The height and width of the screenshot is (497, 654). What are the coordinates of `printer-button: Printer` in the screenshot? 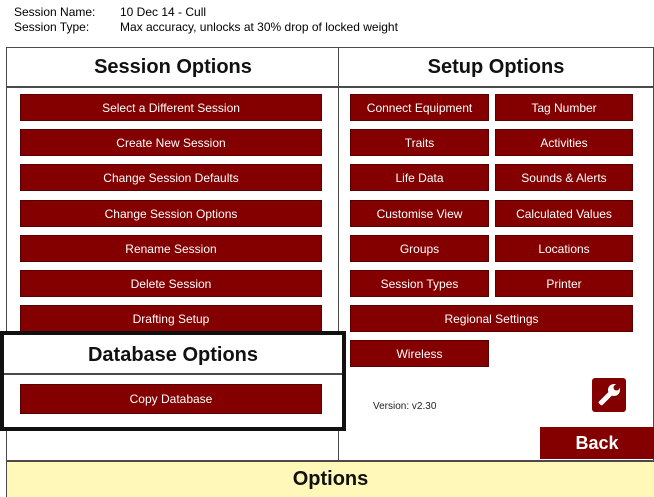 It's located at (564, 283).